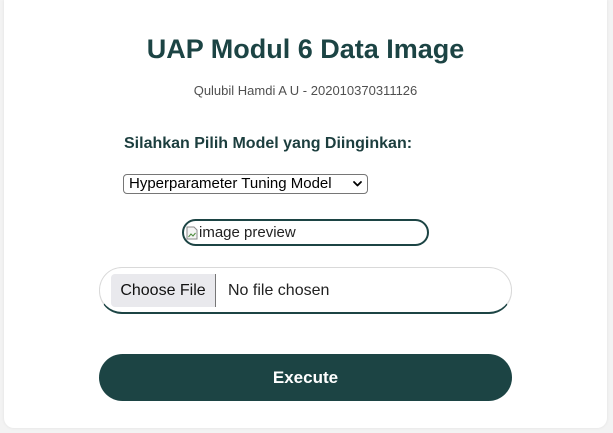  Describe the element at coordinates (247, 232) in the screenshot. I see `image-preview-alt-text: image preview` at that location.